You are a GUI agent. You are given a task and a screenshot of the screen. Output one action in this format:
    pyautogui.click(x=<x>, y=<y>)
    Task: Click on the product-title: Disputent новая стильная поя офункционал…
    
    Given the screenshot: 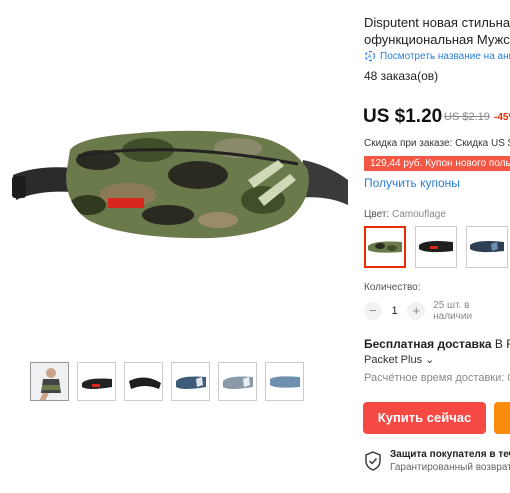 What is the action you would take?
    pyautogui.click(x=437, y=31)
    